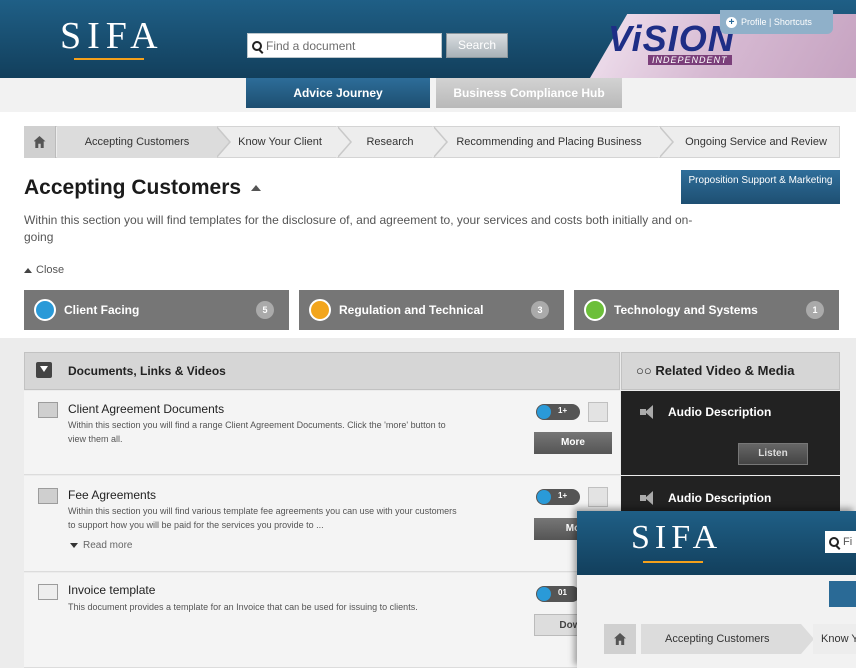  I want to click on overlay-home-button, so click(620, 639).